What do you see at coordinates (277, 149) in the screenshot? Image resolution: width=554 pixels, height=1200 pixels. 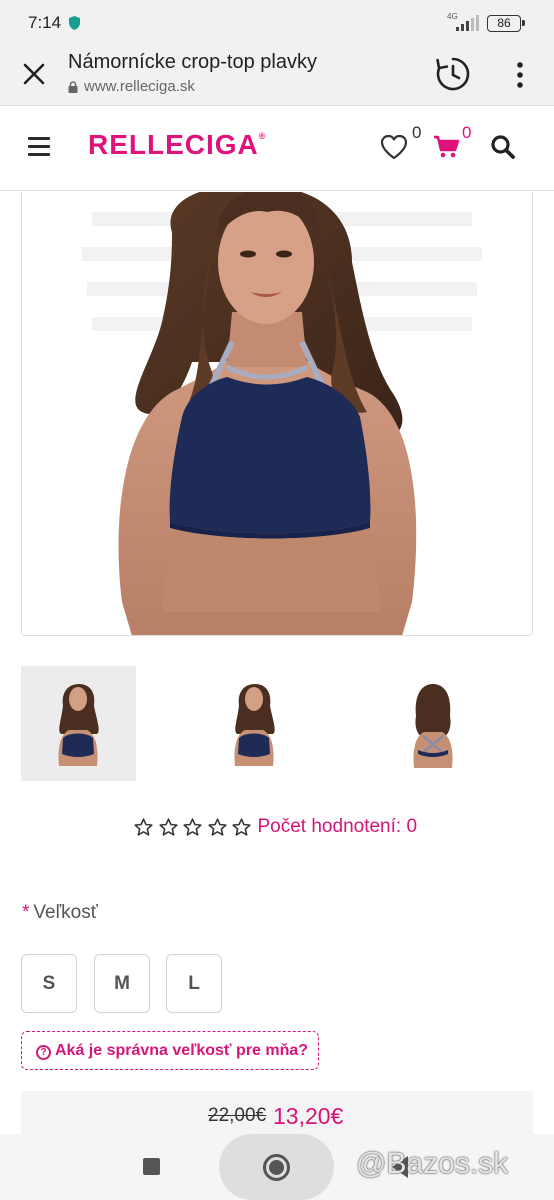 I see `site-header: RELLECIGA® 0 0` at bounding box center [277, 149].